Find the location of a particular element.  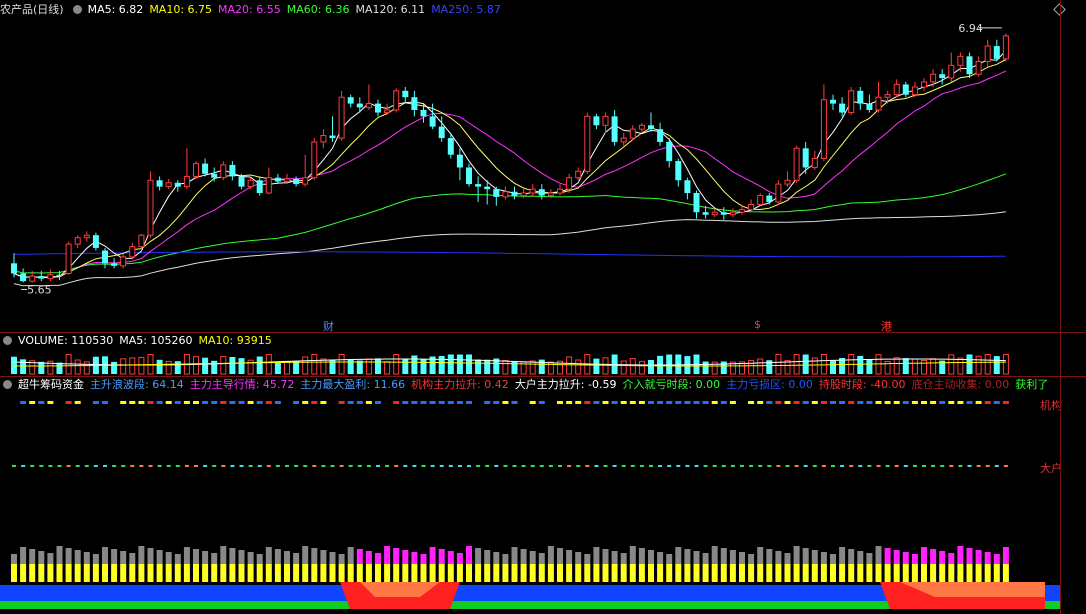

event-marker-dollar: $ is located at coordinates (757, 324).